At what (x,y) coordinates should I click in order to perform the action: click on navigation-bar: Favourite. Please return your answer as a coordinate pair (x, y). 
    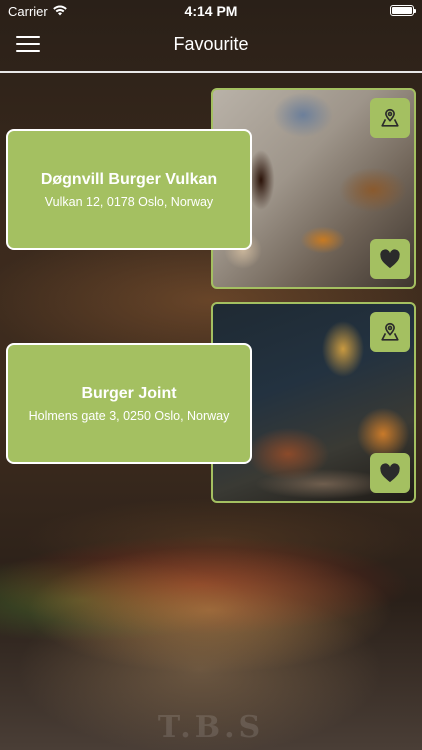
    Looking at the image, I should click on (211, 46).